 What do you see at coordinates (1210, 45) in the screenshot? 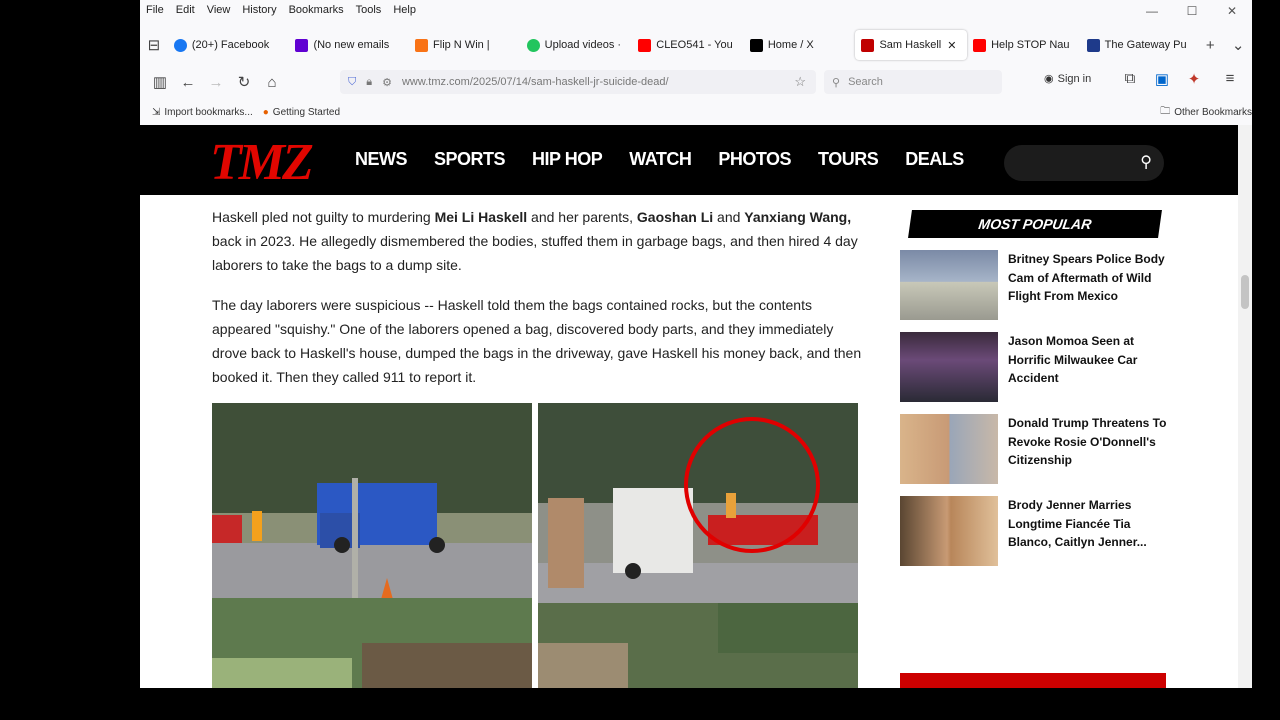
I see `new-tab-icon: +` at bounding box center [1210, 45].